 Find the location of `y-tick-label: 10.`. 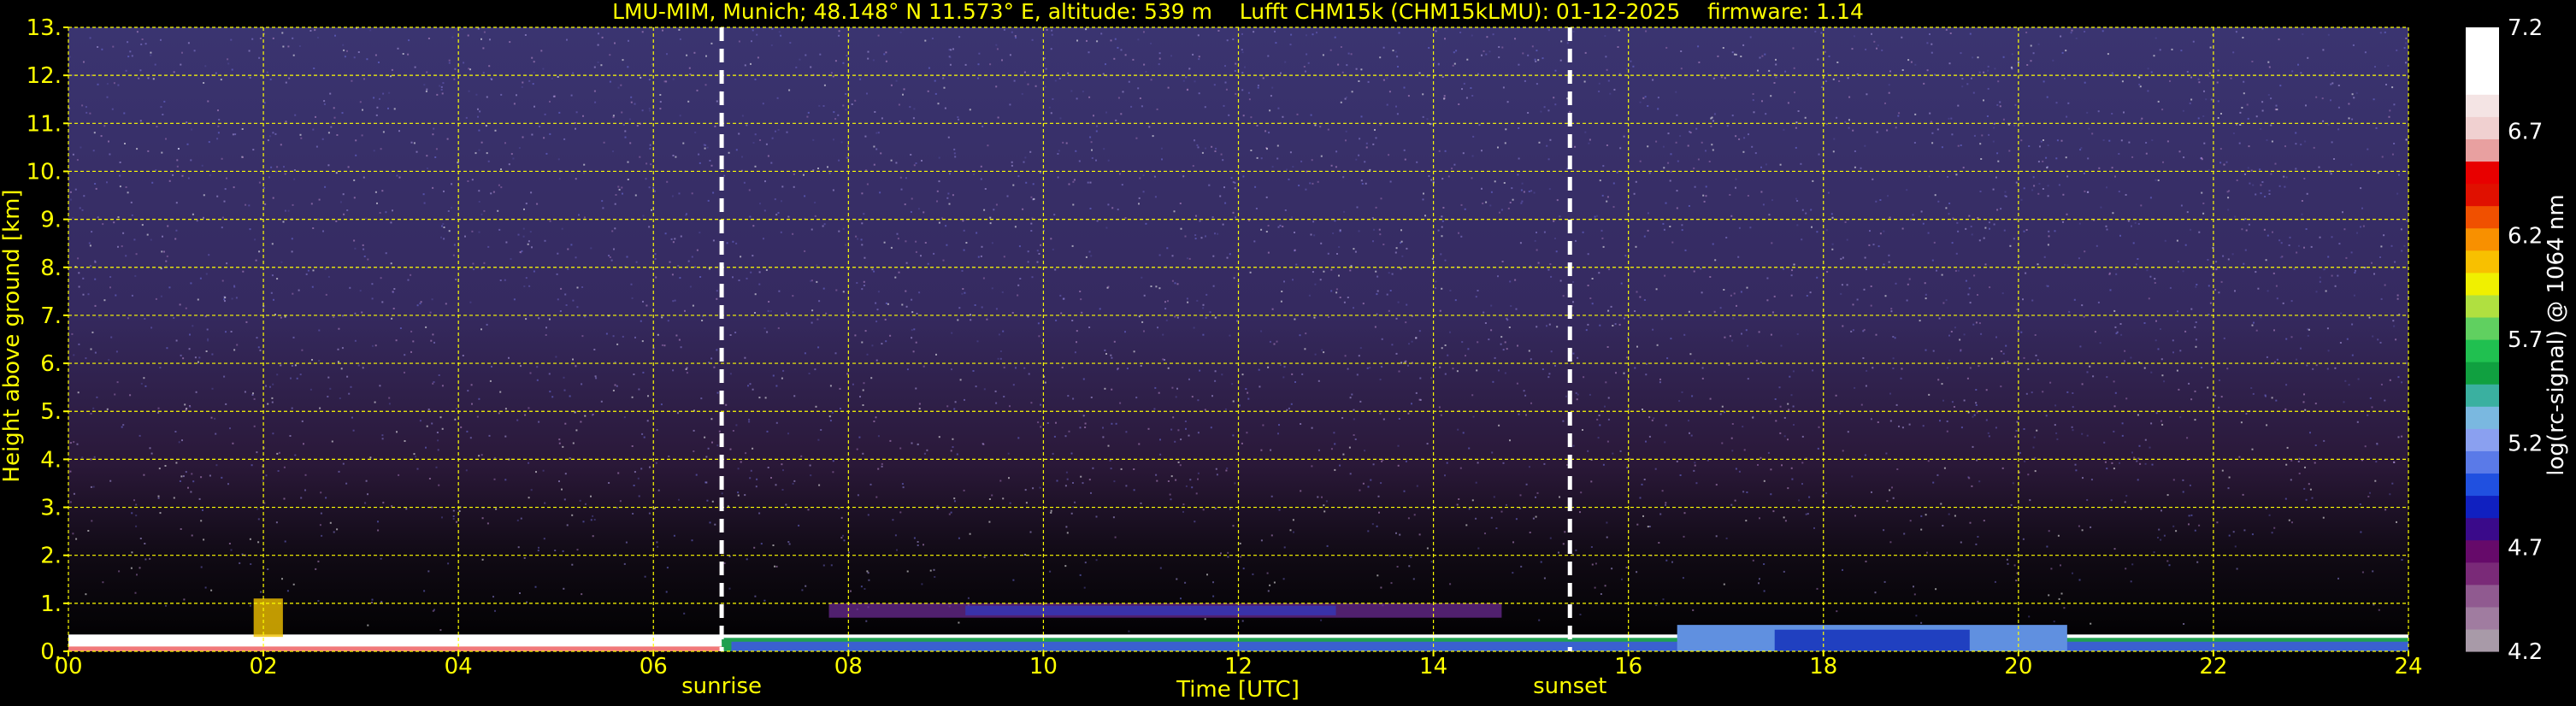

y-tick-label: 10. is located at coordinates (44, 172).